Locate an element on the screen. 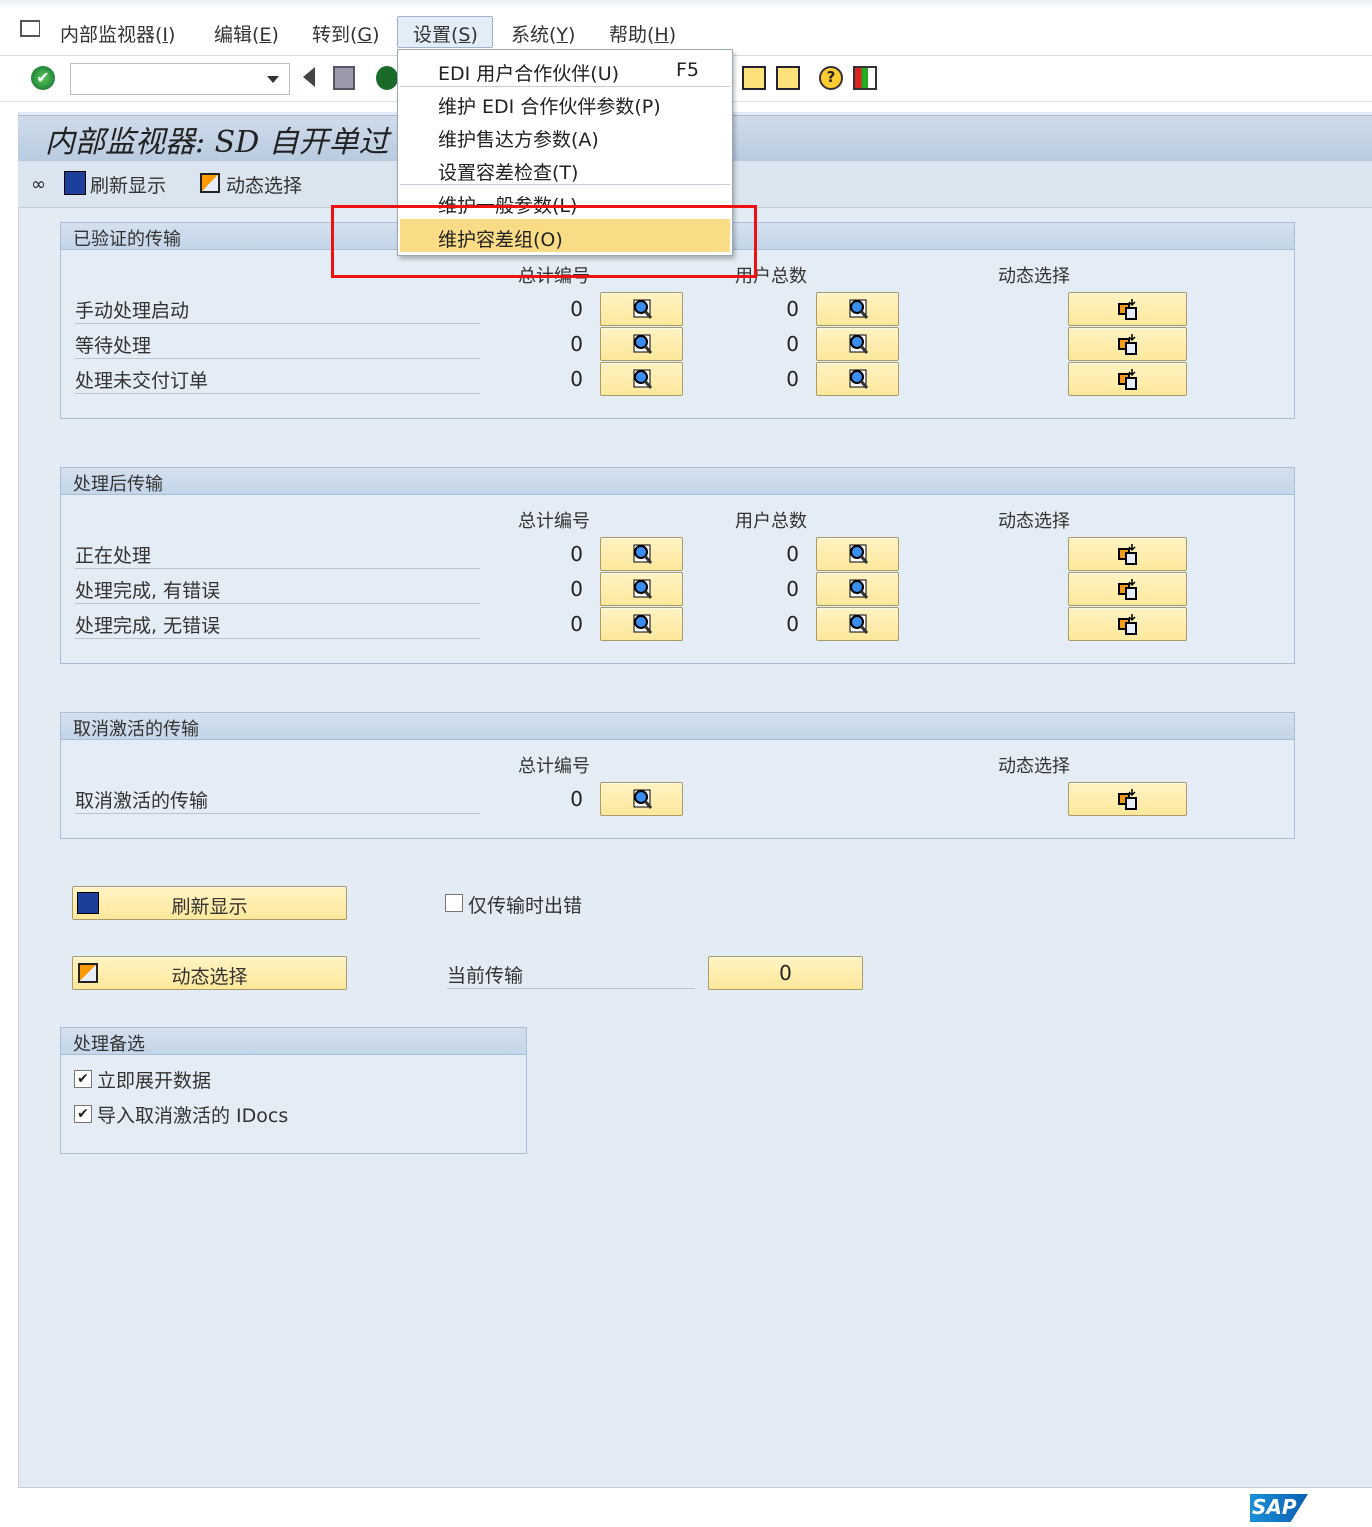 This screenshot has width=1372, height=1527. menu-label: 设置( is located at coordinates (436, 35).